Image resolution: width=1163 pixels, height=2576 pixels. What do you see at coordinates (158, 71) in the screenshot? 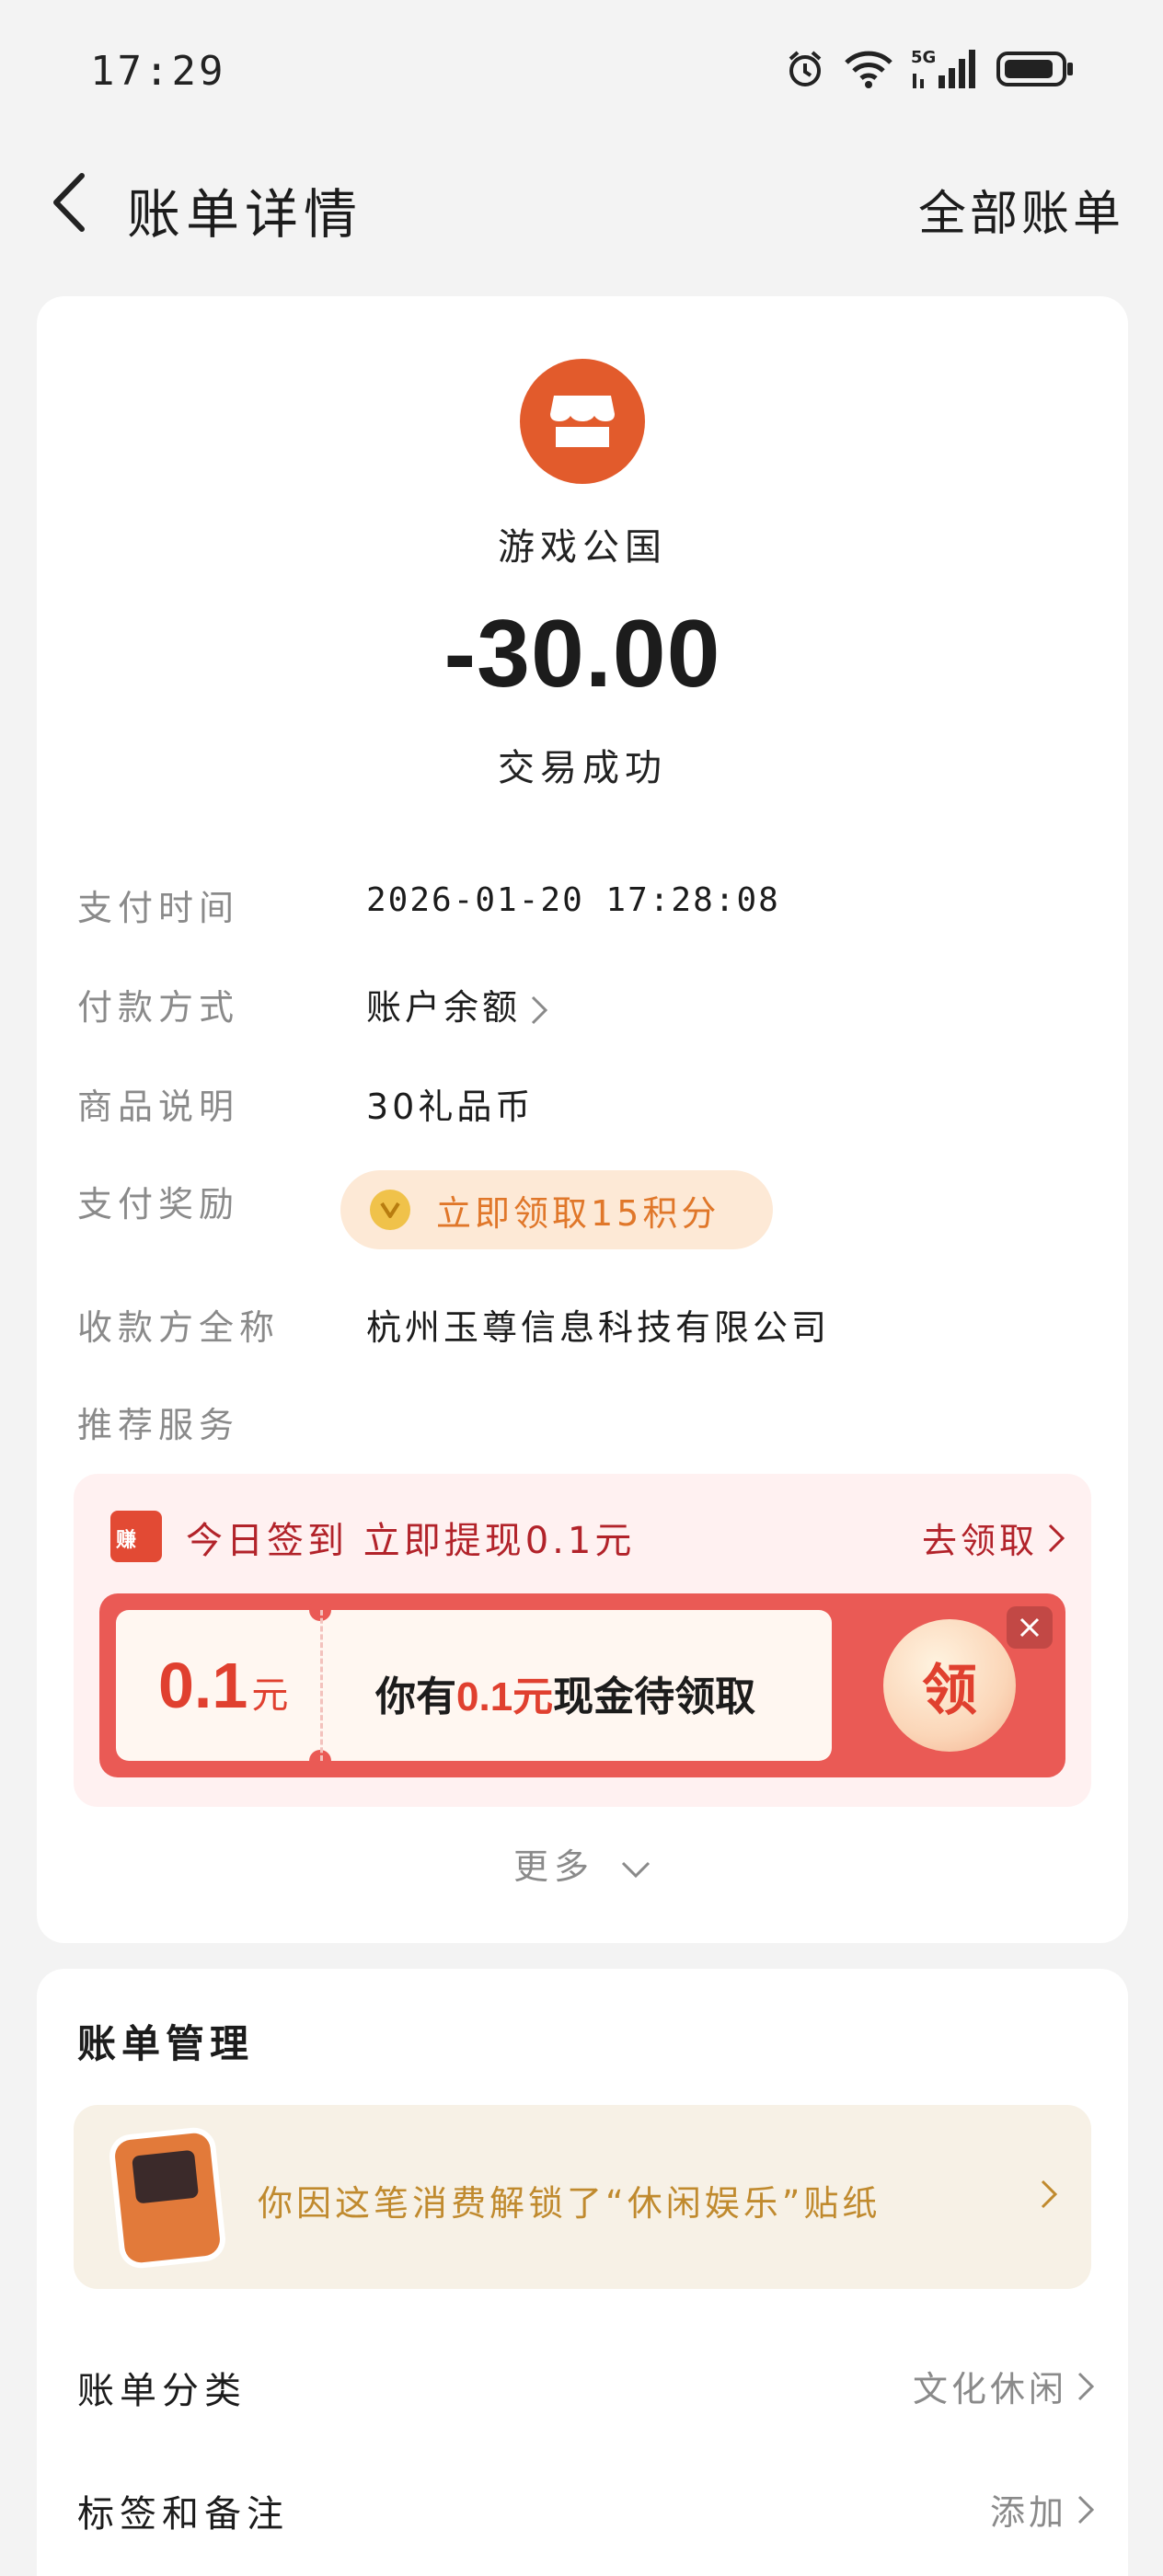
I see `status-time: 17:29` at bounding box center [158, 71].